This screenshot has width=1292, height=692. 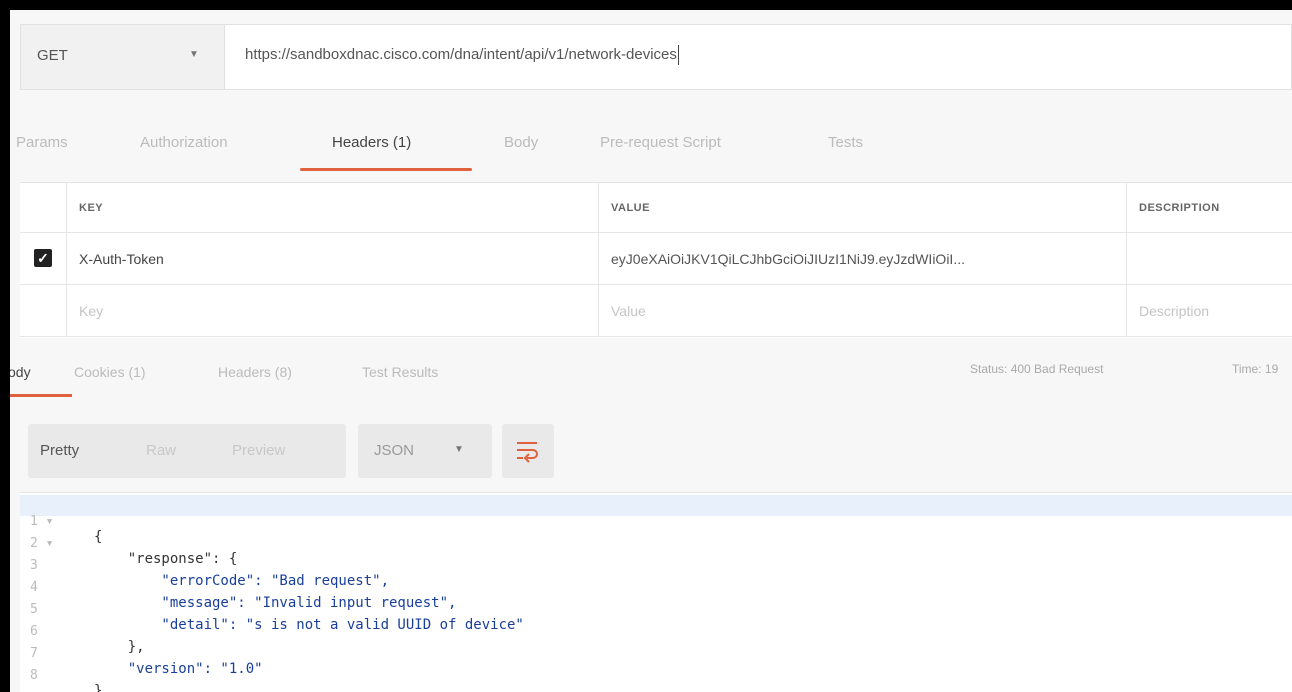 What do you see at coordinates (656, 542) in the screenshot?
I see `code-line: 2 ▾ "response": {` at bounding box center [656, 542].